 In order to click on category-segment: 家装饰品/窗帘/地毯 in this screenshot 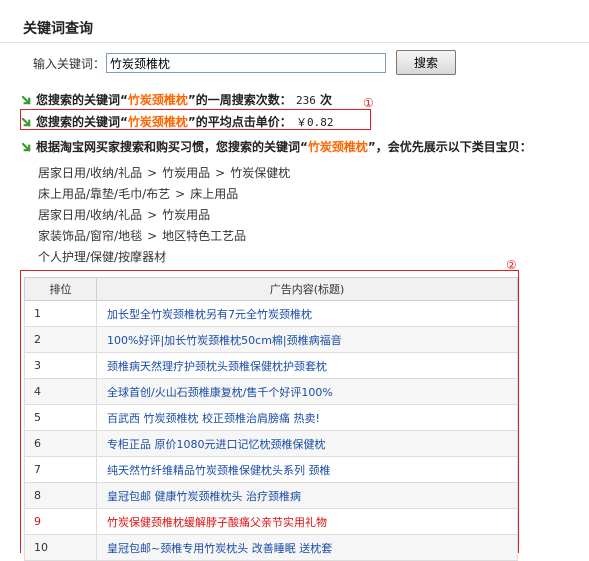, I will do `click(90, 236)`.